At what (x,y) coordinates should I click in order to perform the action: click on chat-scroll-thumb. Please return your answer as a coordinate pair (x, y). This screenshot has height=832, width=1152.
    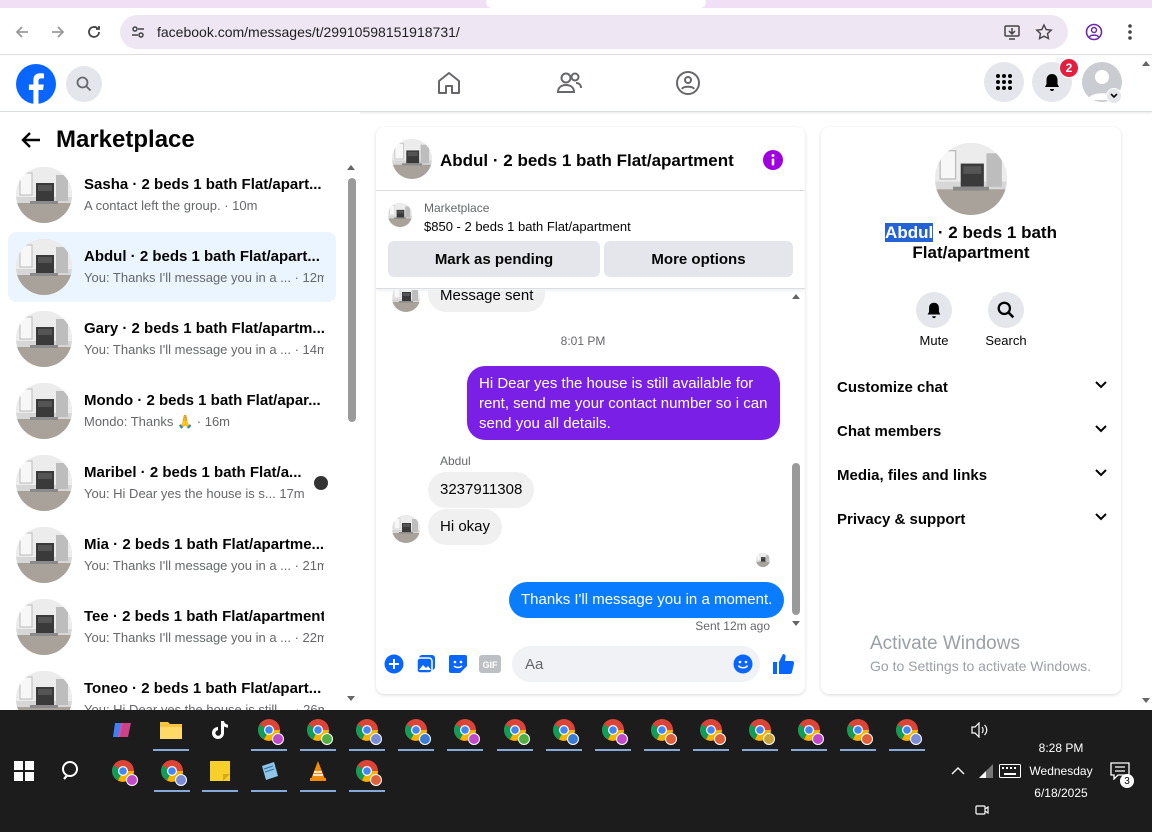
    Looking at the image, I should click on (796, 539).